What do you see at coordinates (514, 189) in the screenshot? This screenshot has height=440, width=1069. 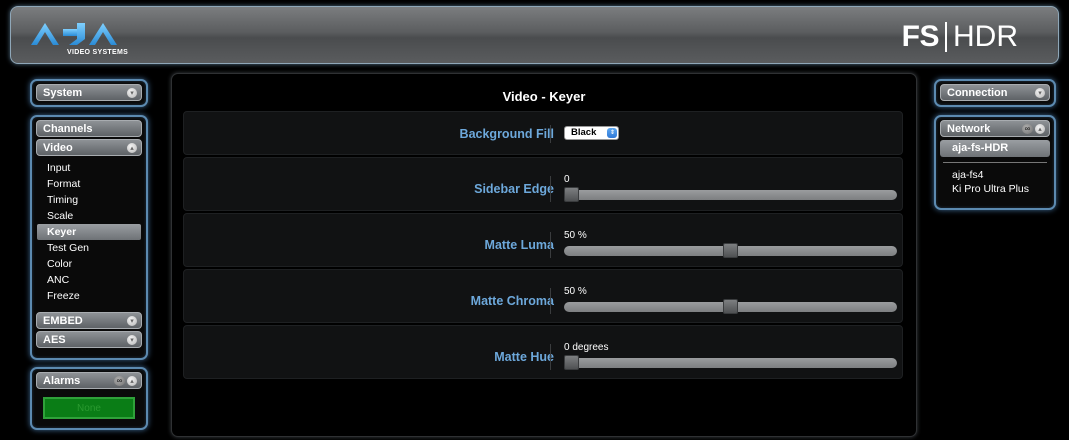 I see `param-label: Sidebar Edge` at bounding box center [514, 189].